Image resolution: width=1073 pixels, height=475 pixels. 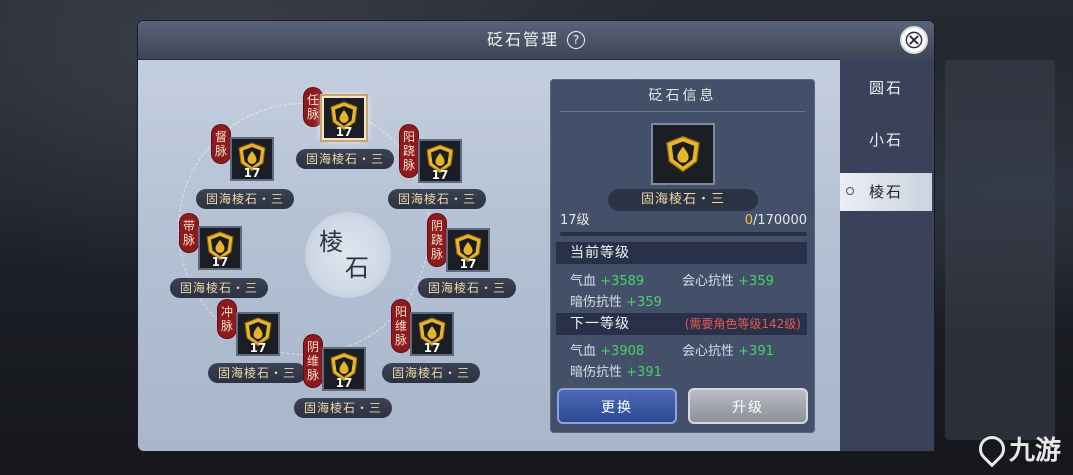 What do you see at coordinates (886, 140) in the screenshot?
I see `tab-small-stone: 小石` at bounding box center [886, 140].